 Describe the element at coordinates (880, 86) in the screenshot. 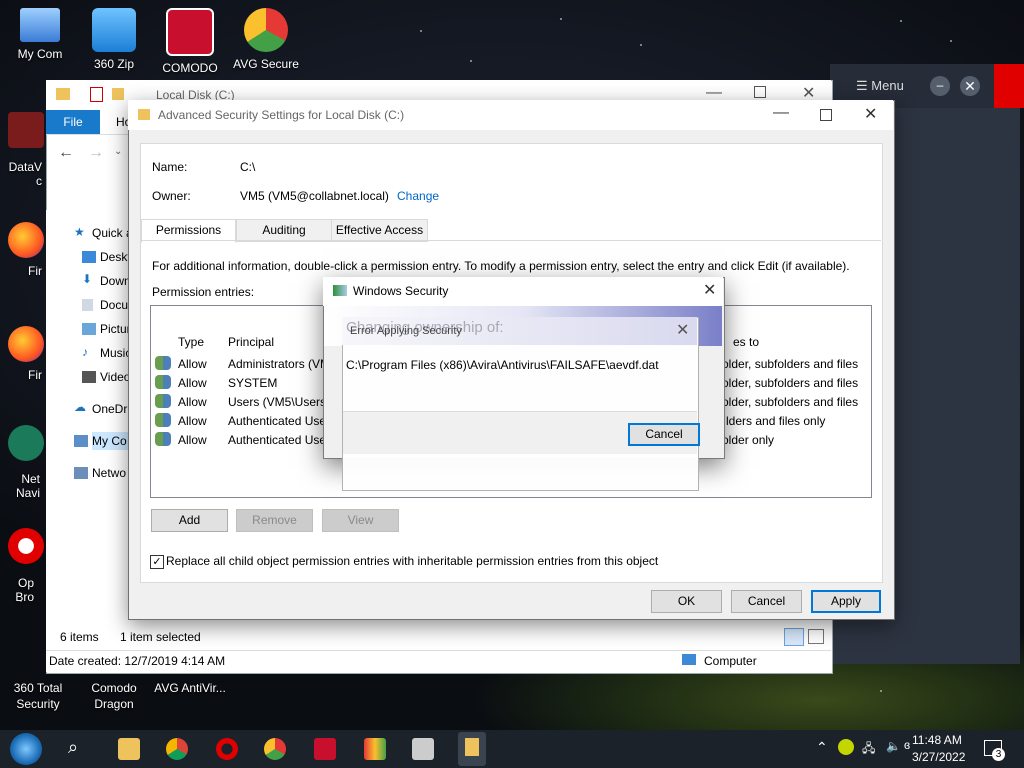

I see `avg-menu-button: ☰ Menu` at that location.